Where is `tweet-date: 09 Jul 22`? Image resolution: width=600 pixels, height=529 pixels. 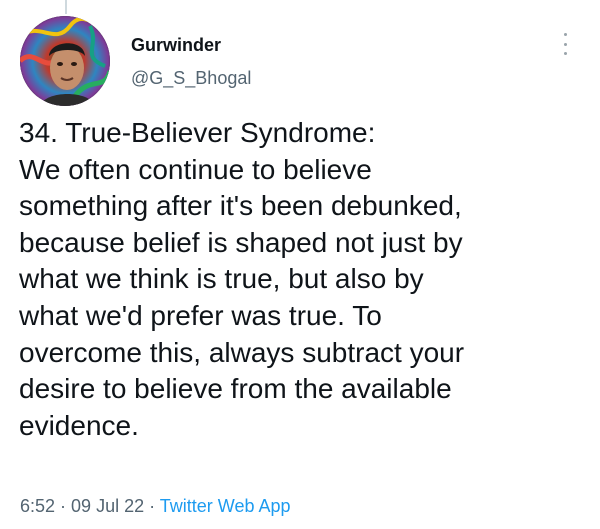
tweet-date: 09 Jul 22 is located at coordinates (107, 506).